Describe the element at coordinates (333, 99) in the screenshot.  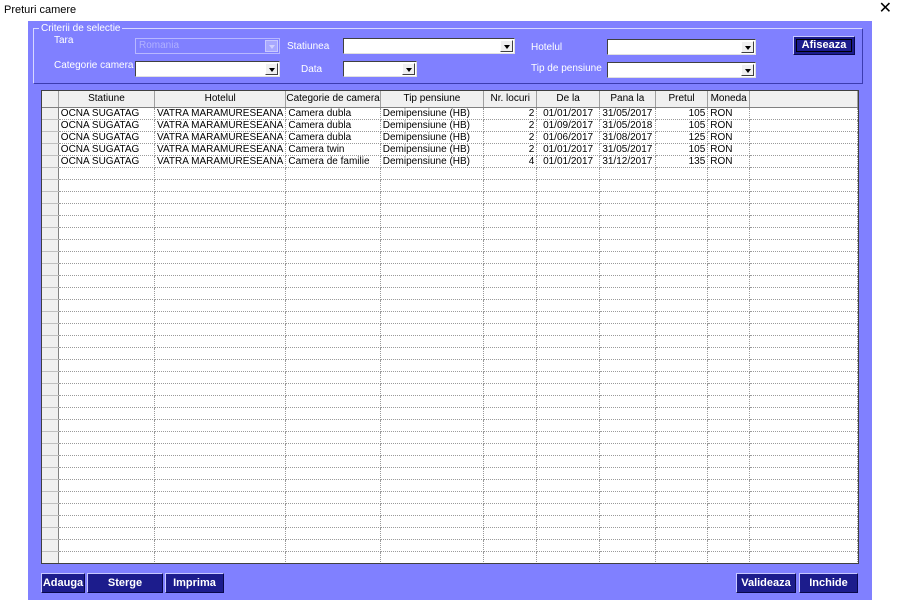
I see `column-header: Categorie de camera` at that location.